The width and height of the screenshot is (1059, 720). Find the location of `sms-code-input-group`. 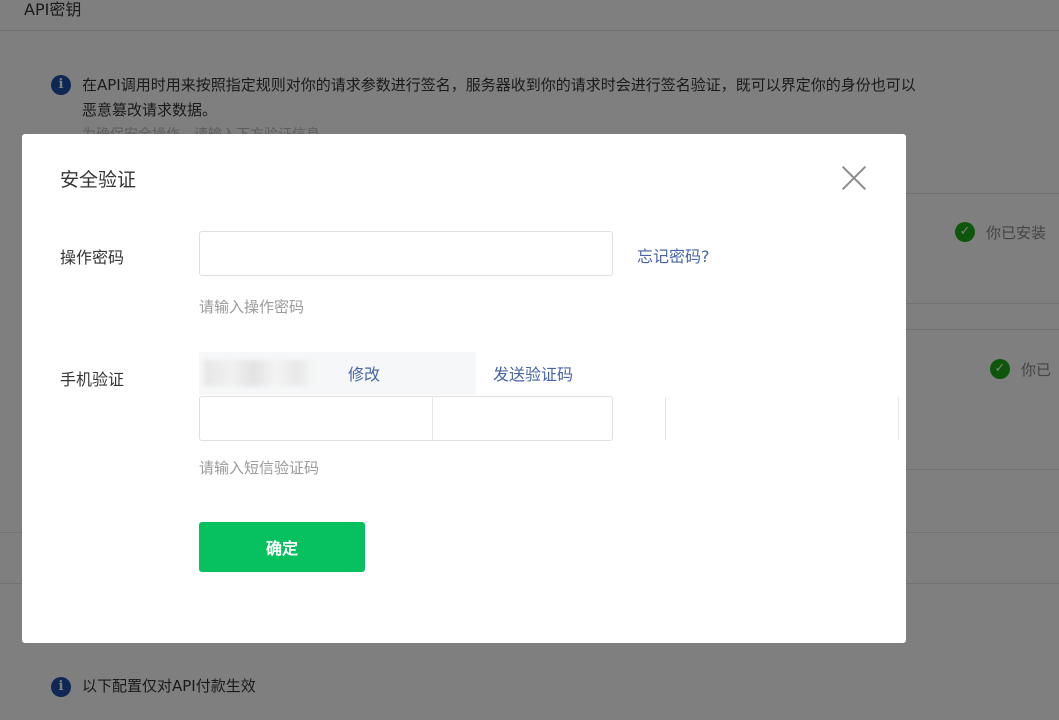

sms-code-input-group is located at coordinates (629, 418).